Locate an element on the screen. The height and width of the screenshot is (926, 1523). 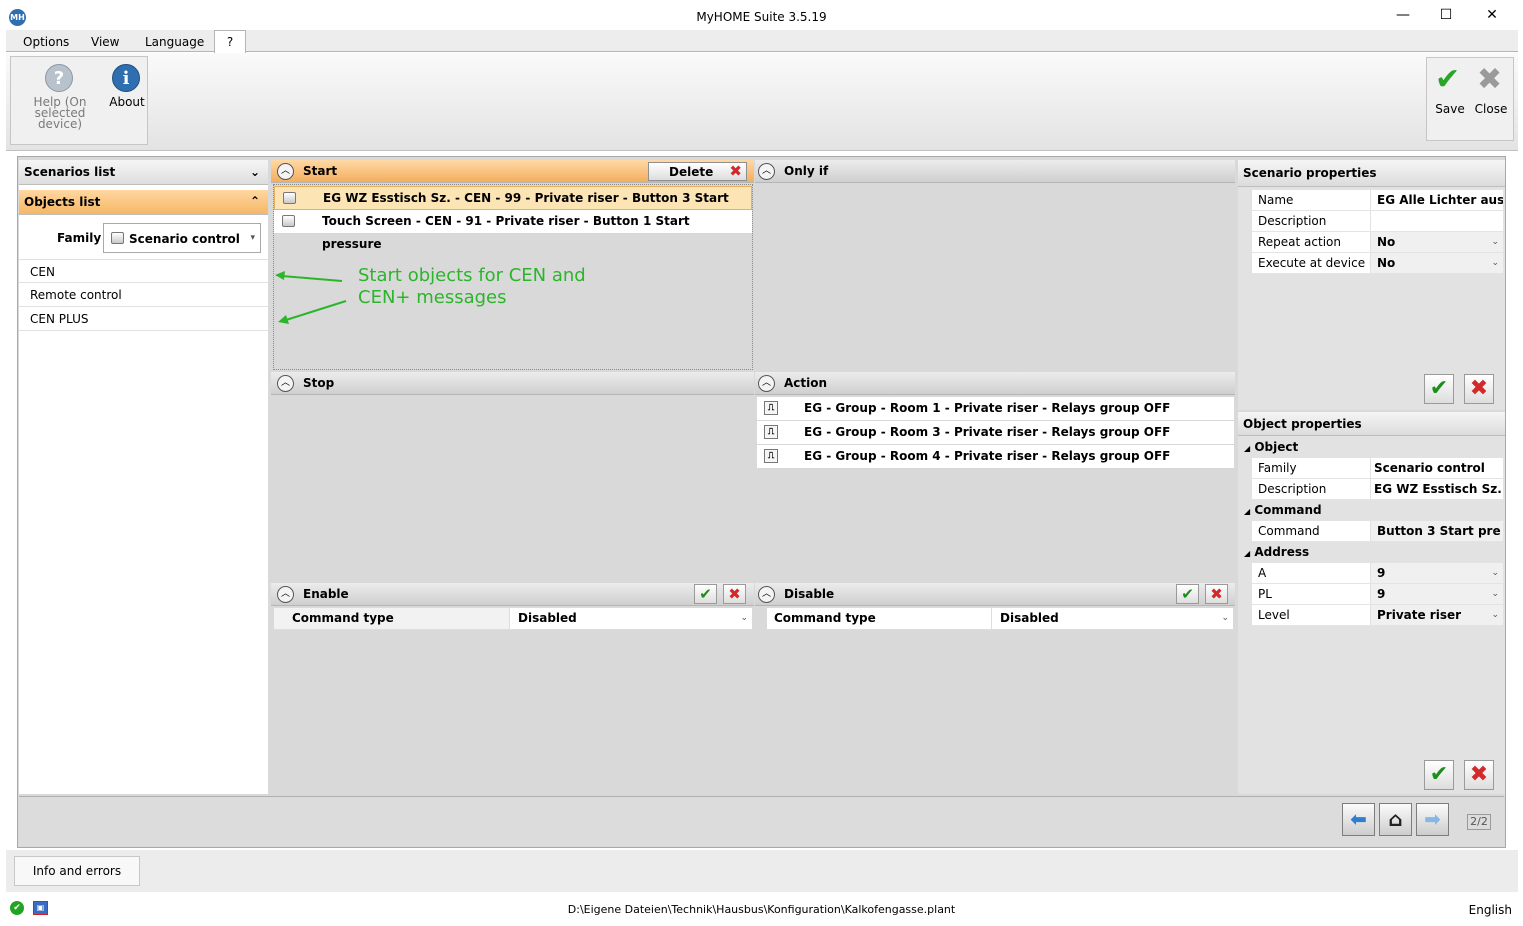
save-ribbon-group: ✔ Save ✖ Close is located at coordinates (1470, 99).